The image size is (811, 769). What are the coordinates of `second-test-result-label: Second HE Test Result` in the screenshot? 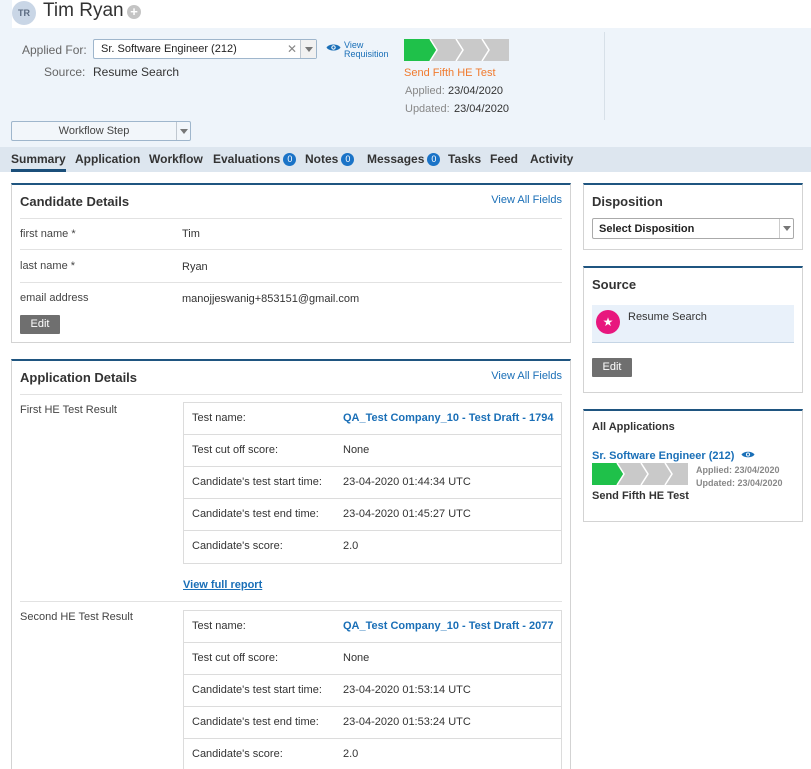 It's located at (76, 617).